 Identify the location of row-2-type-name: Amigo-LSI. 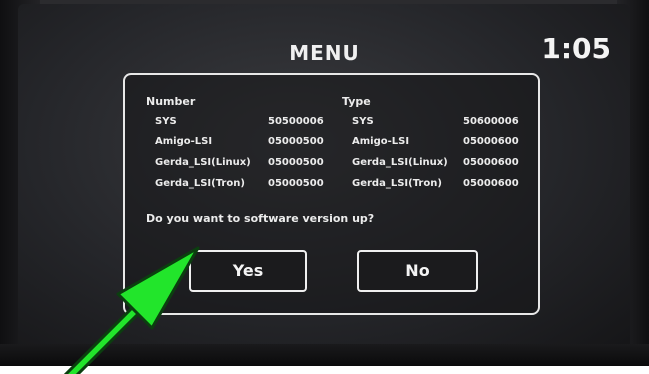
(381, 141).